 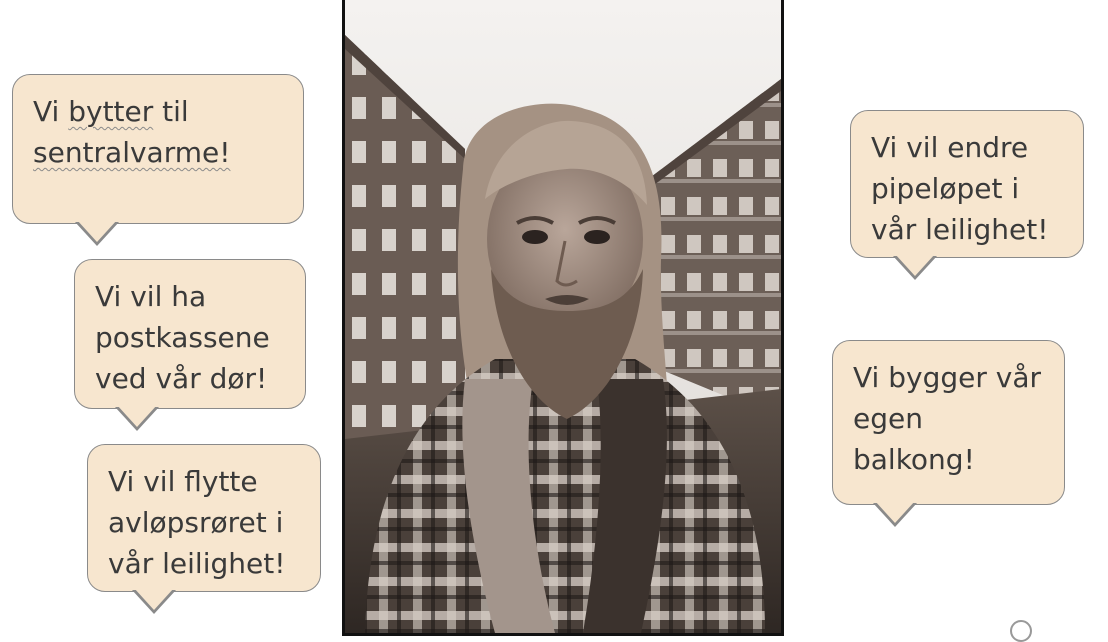 I want to click on bubble-text-line: pipeløpet i, so click(x=945, y=188).